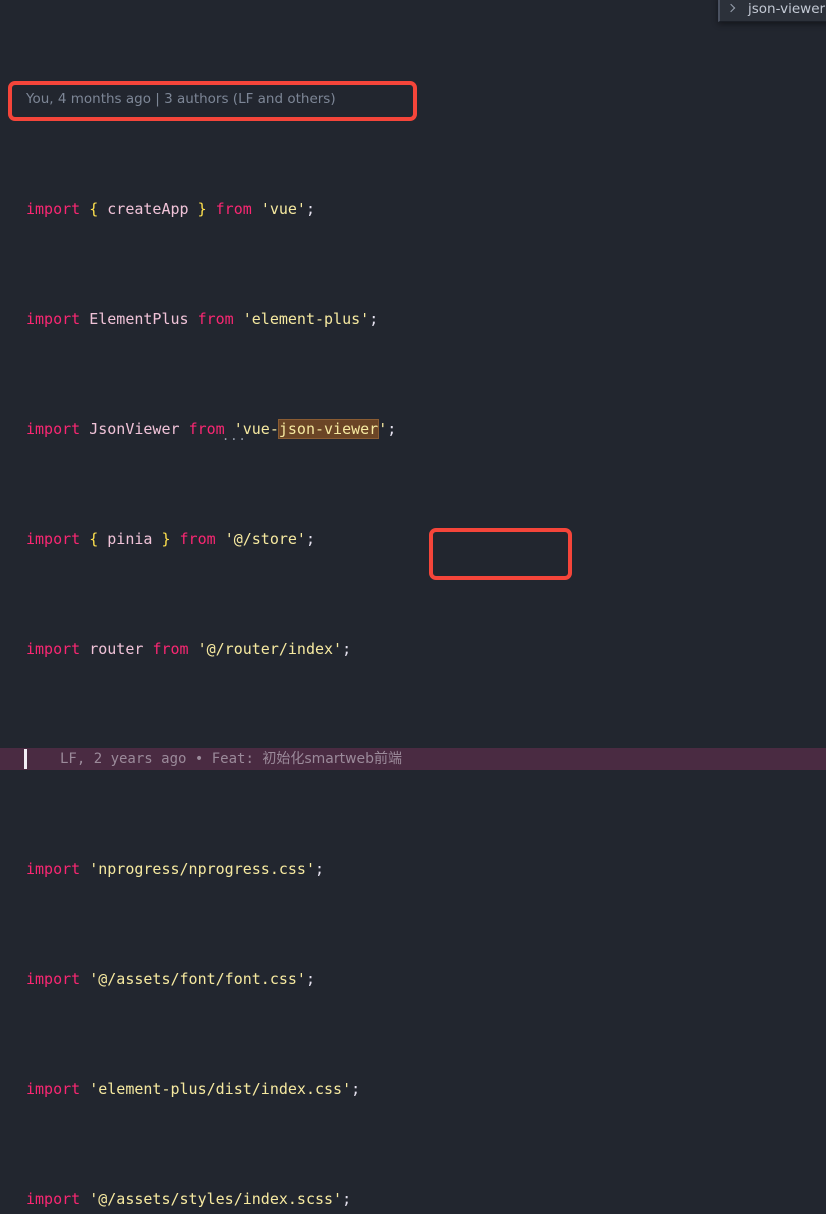 The image size is (826, 1214). Describe the element at coordinates (148, 209) in the screenshot. I see `token-identifier: createApp` at that location.